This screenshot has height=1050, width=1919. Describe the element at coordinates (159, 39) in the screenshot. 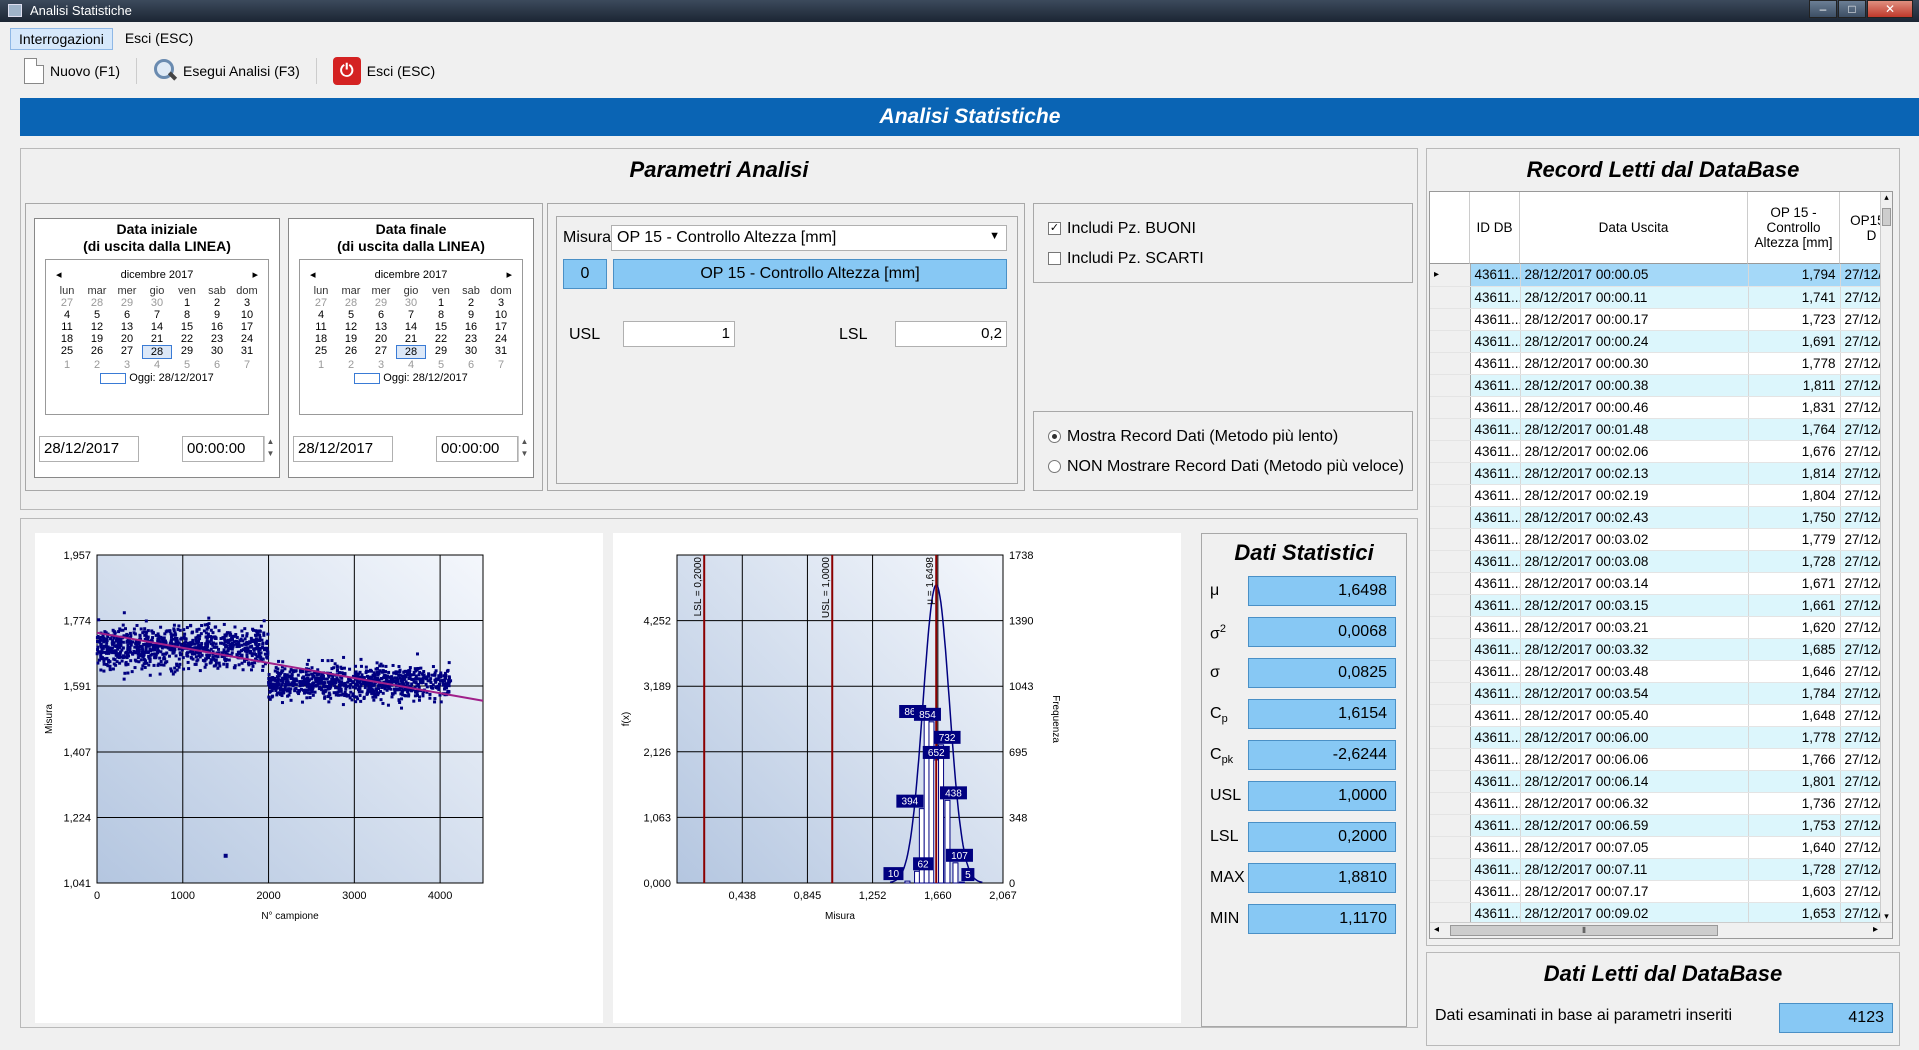

I see `menu-esci: Esci (ESC)` at that location.